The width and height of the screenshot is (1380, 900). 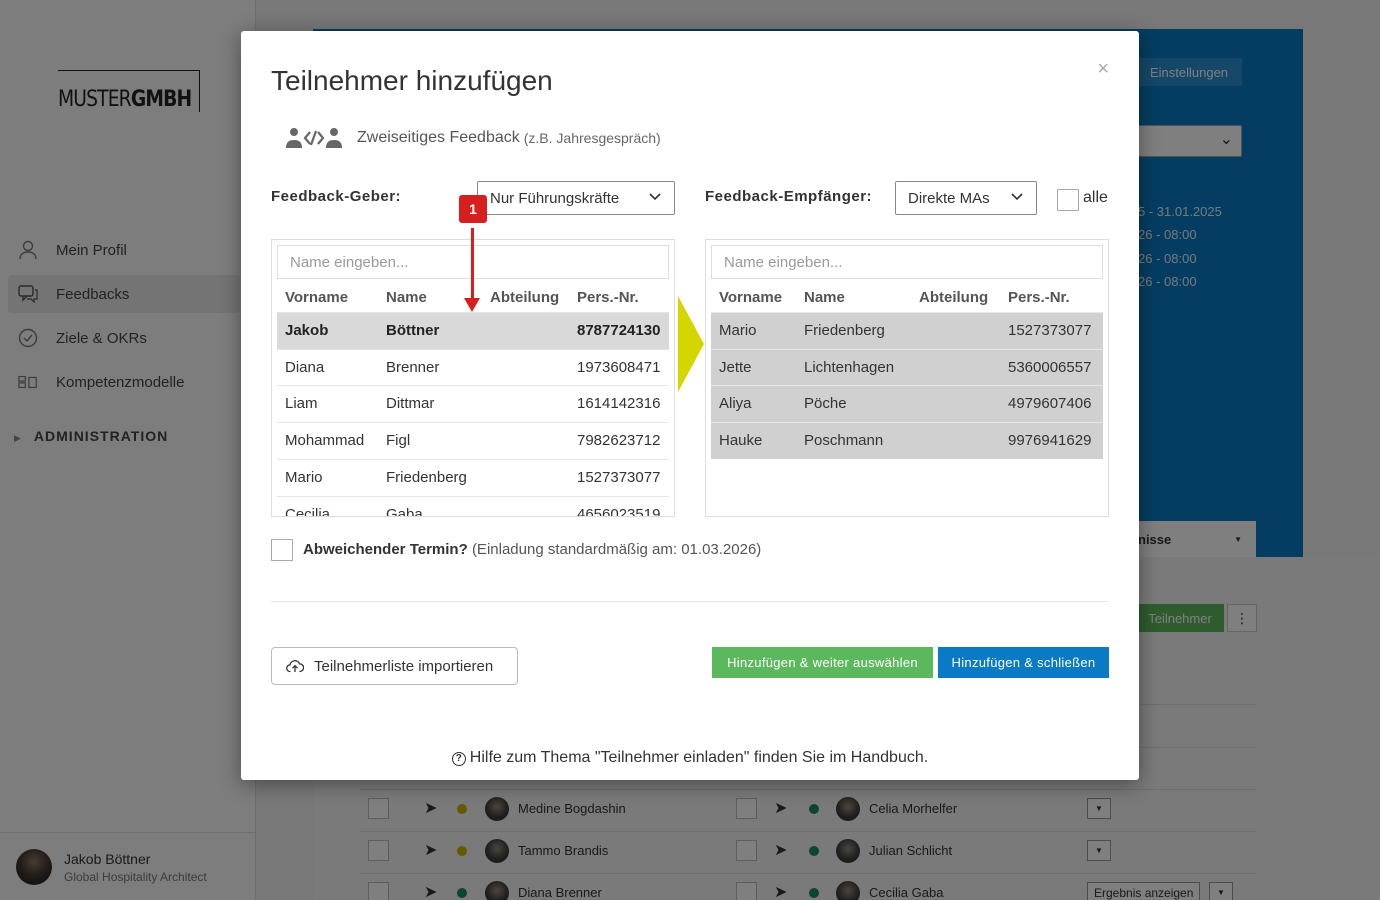 I want to click on cell-name: Brenner, so click(x=413, y=367).